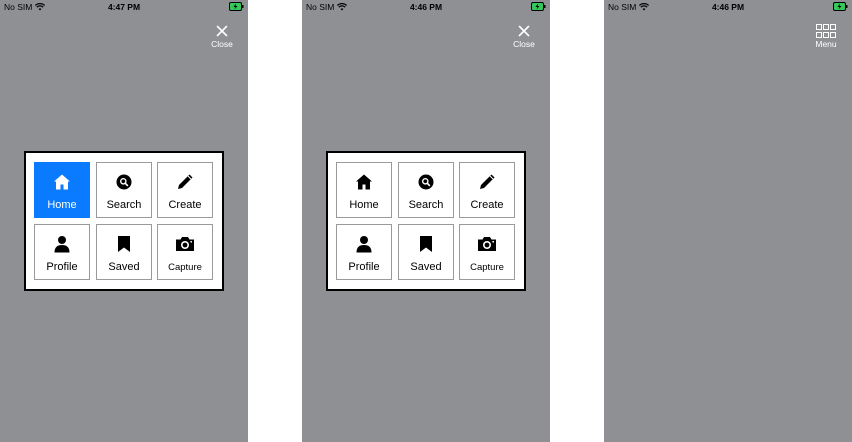 The height and width of the screenshot is (442, 852). I want to click on status-bar: No SIM 4:47 PM, so click(124, 7).